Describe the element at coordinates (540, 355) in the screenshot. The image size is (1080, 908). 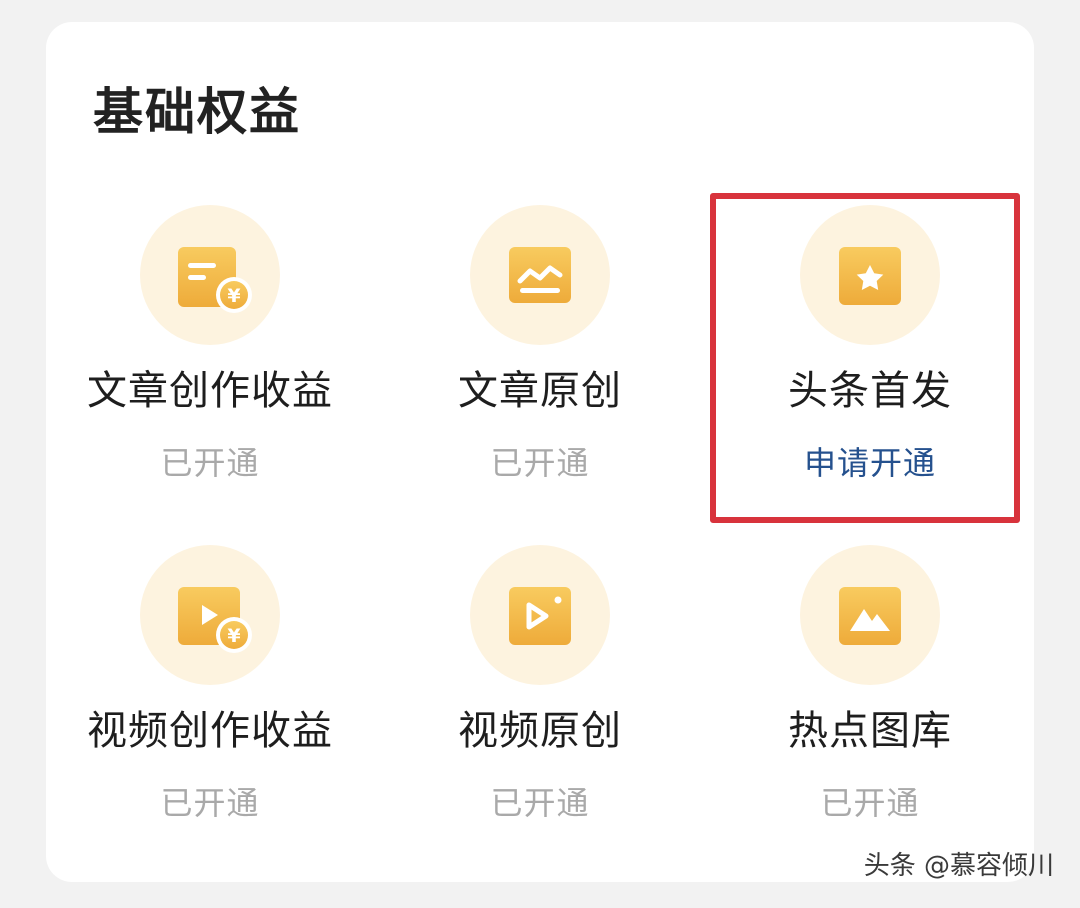
I see `benefit-item-article-original: 文章原创 已开通` at that location.